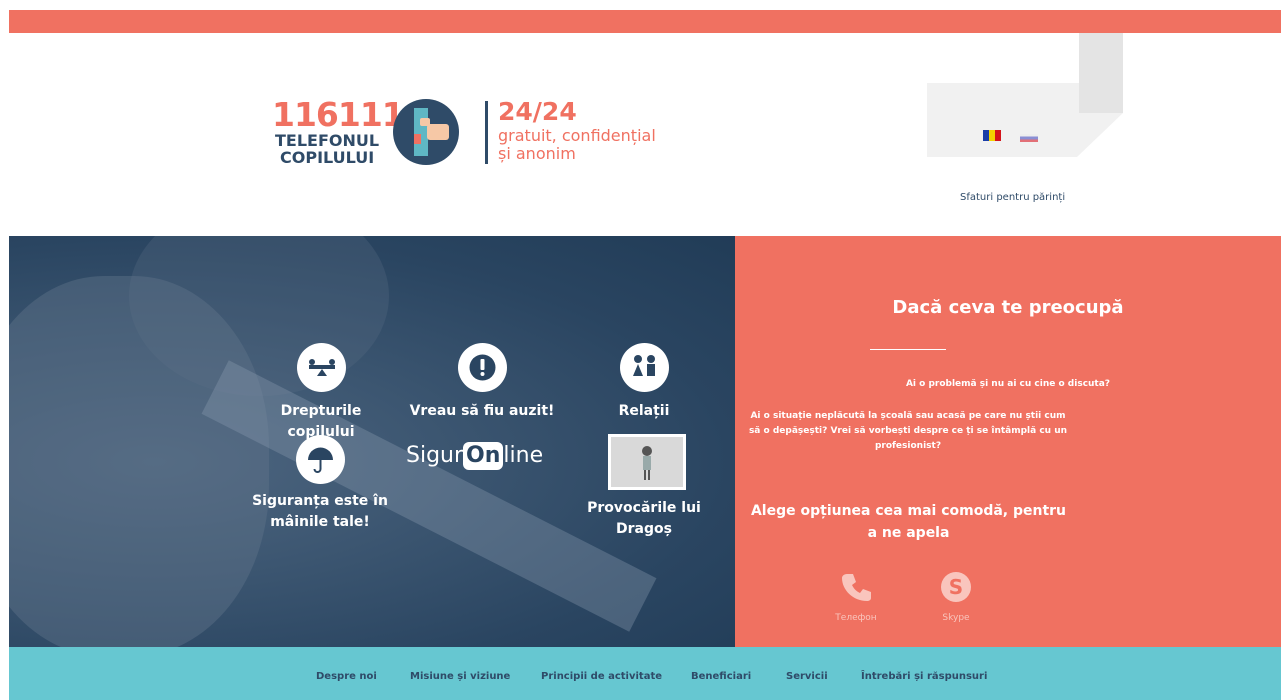 The width and height of the screenshot is (1281, 700). Describe the element at coordinates (482, 411) in the screenshot. I see `tile-label: Vreau să fiu auzit!` at that location.